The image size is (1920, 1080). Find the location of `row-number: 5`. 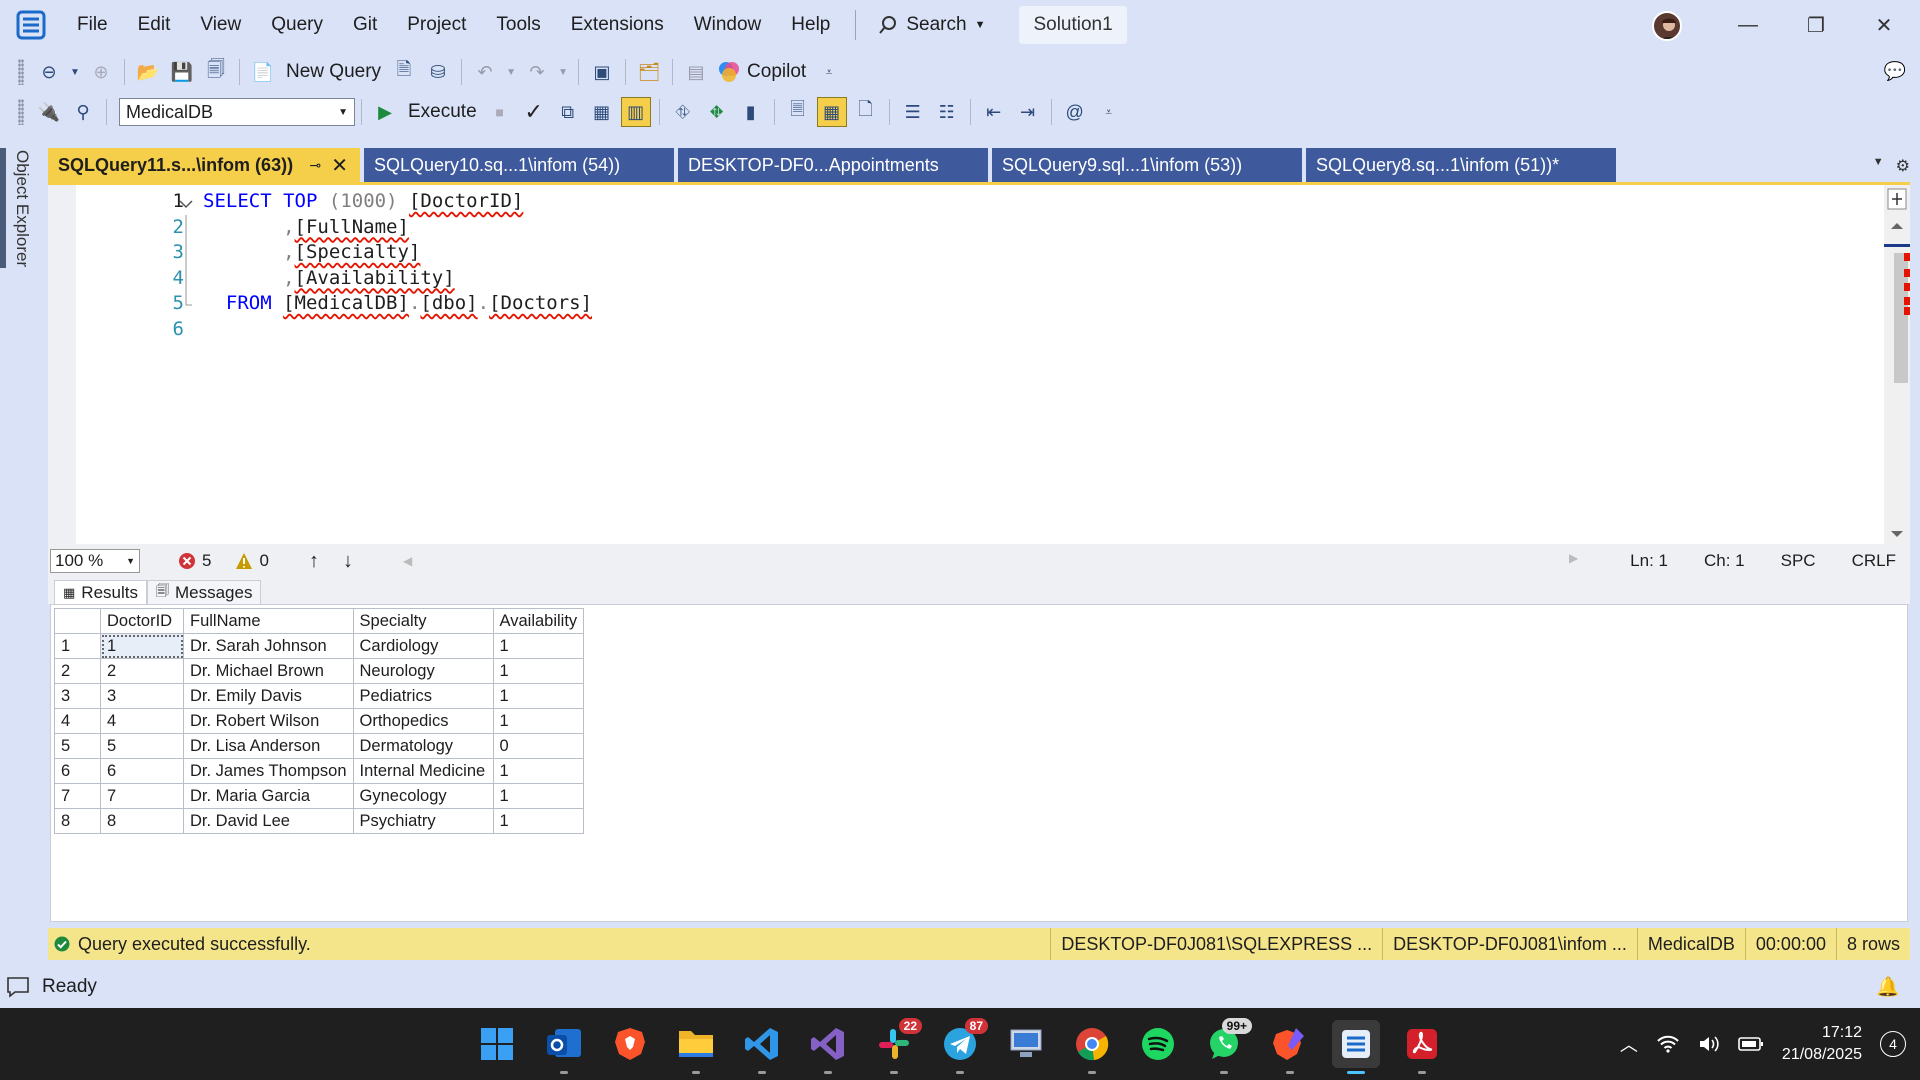

row-number: 5 is located at coordinates (77, 746).